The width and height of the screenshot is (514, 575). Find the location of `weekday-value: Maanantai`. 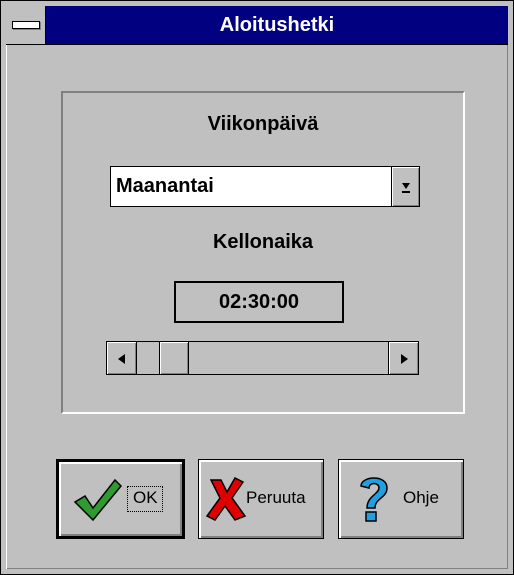

weekday-value: Maanantai is located at coordinates (165, 186).